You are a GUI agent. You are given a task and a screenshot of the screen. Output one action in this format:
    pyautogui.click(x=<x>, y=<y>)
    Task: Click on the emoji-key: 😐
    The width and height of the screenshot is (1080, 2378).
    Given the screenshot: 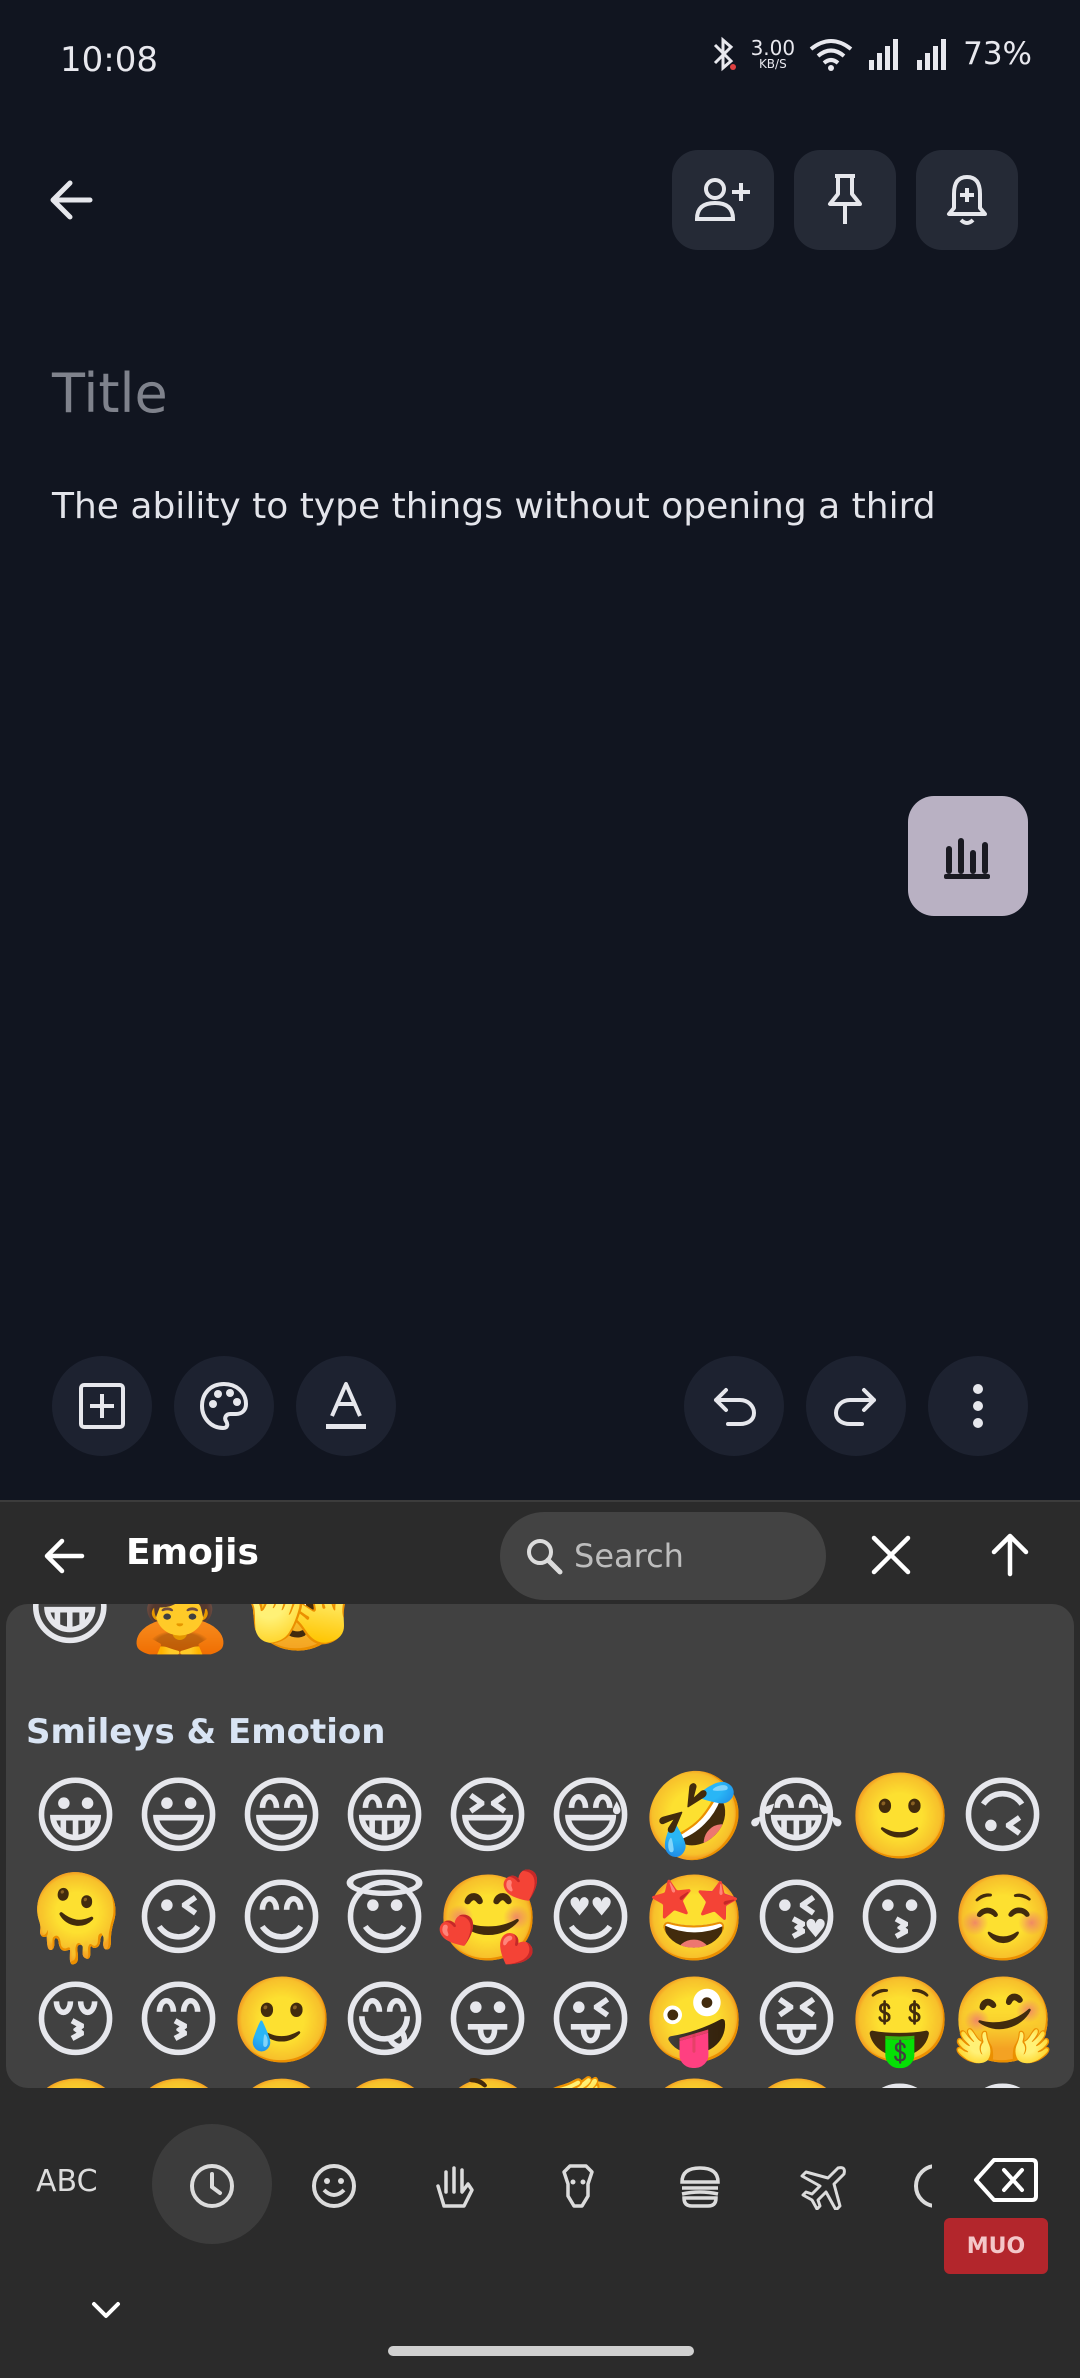 What is the action you would take?
    pyautogui.click(x=899, y=2084)
    